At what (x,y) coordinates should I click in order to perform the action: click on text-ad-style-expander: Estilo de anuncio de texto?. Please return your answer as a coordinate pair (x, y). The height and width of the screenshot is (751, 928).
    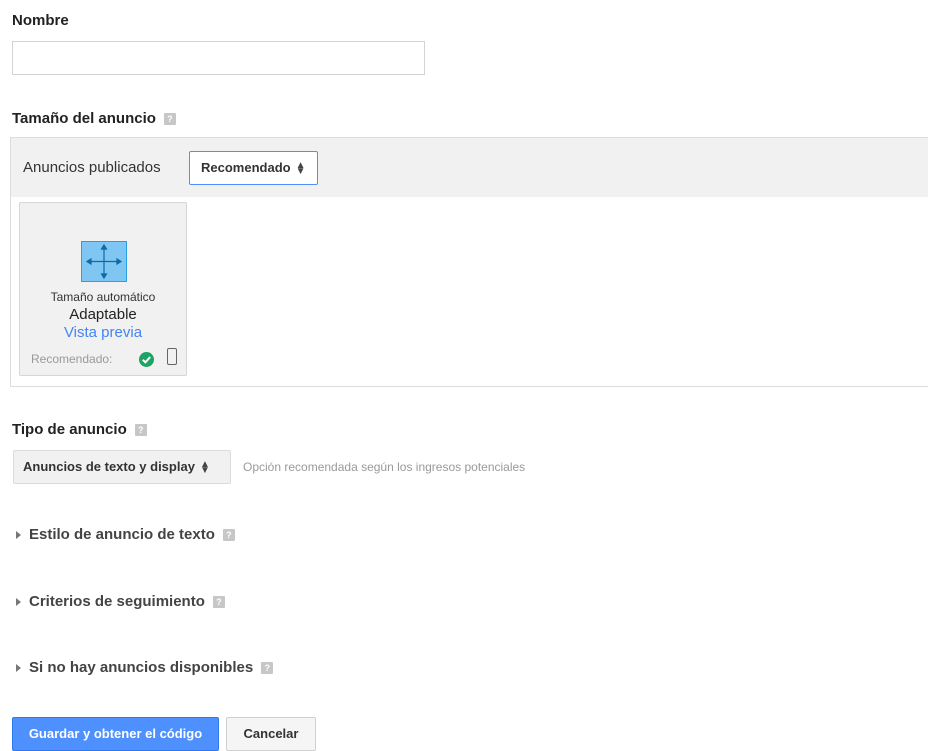
    Looking at the image, I should click on (125, 534).